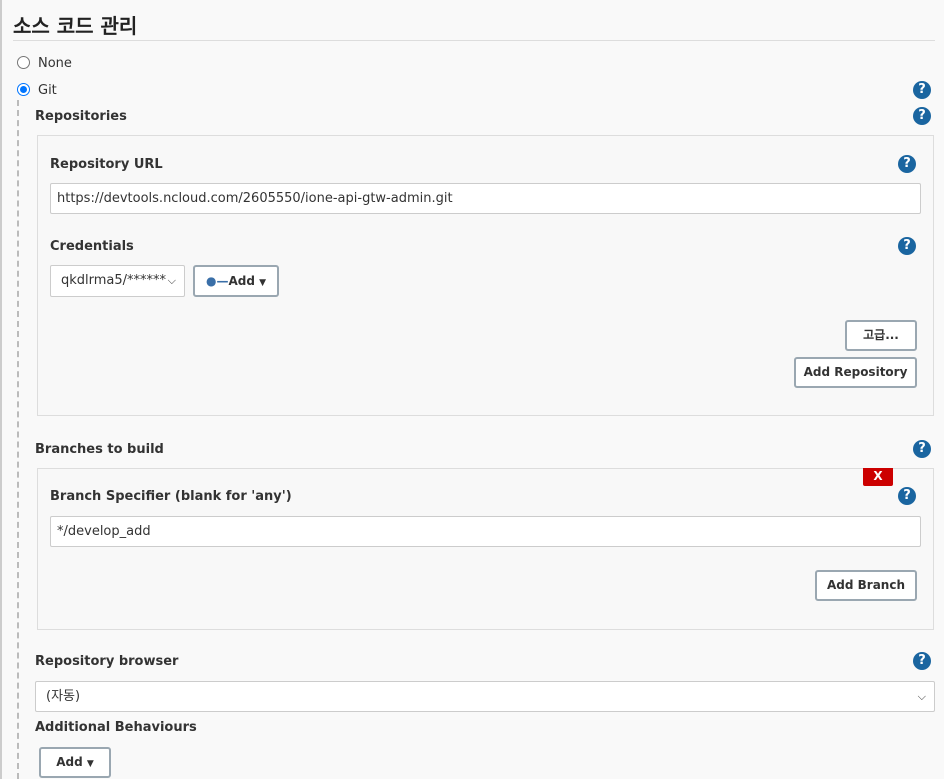  I want to click on add-behaviour-button: Add ▼, so click(75, 762).